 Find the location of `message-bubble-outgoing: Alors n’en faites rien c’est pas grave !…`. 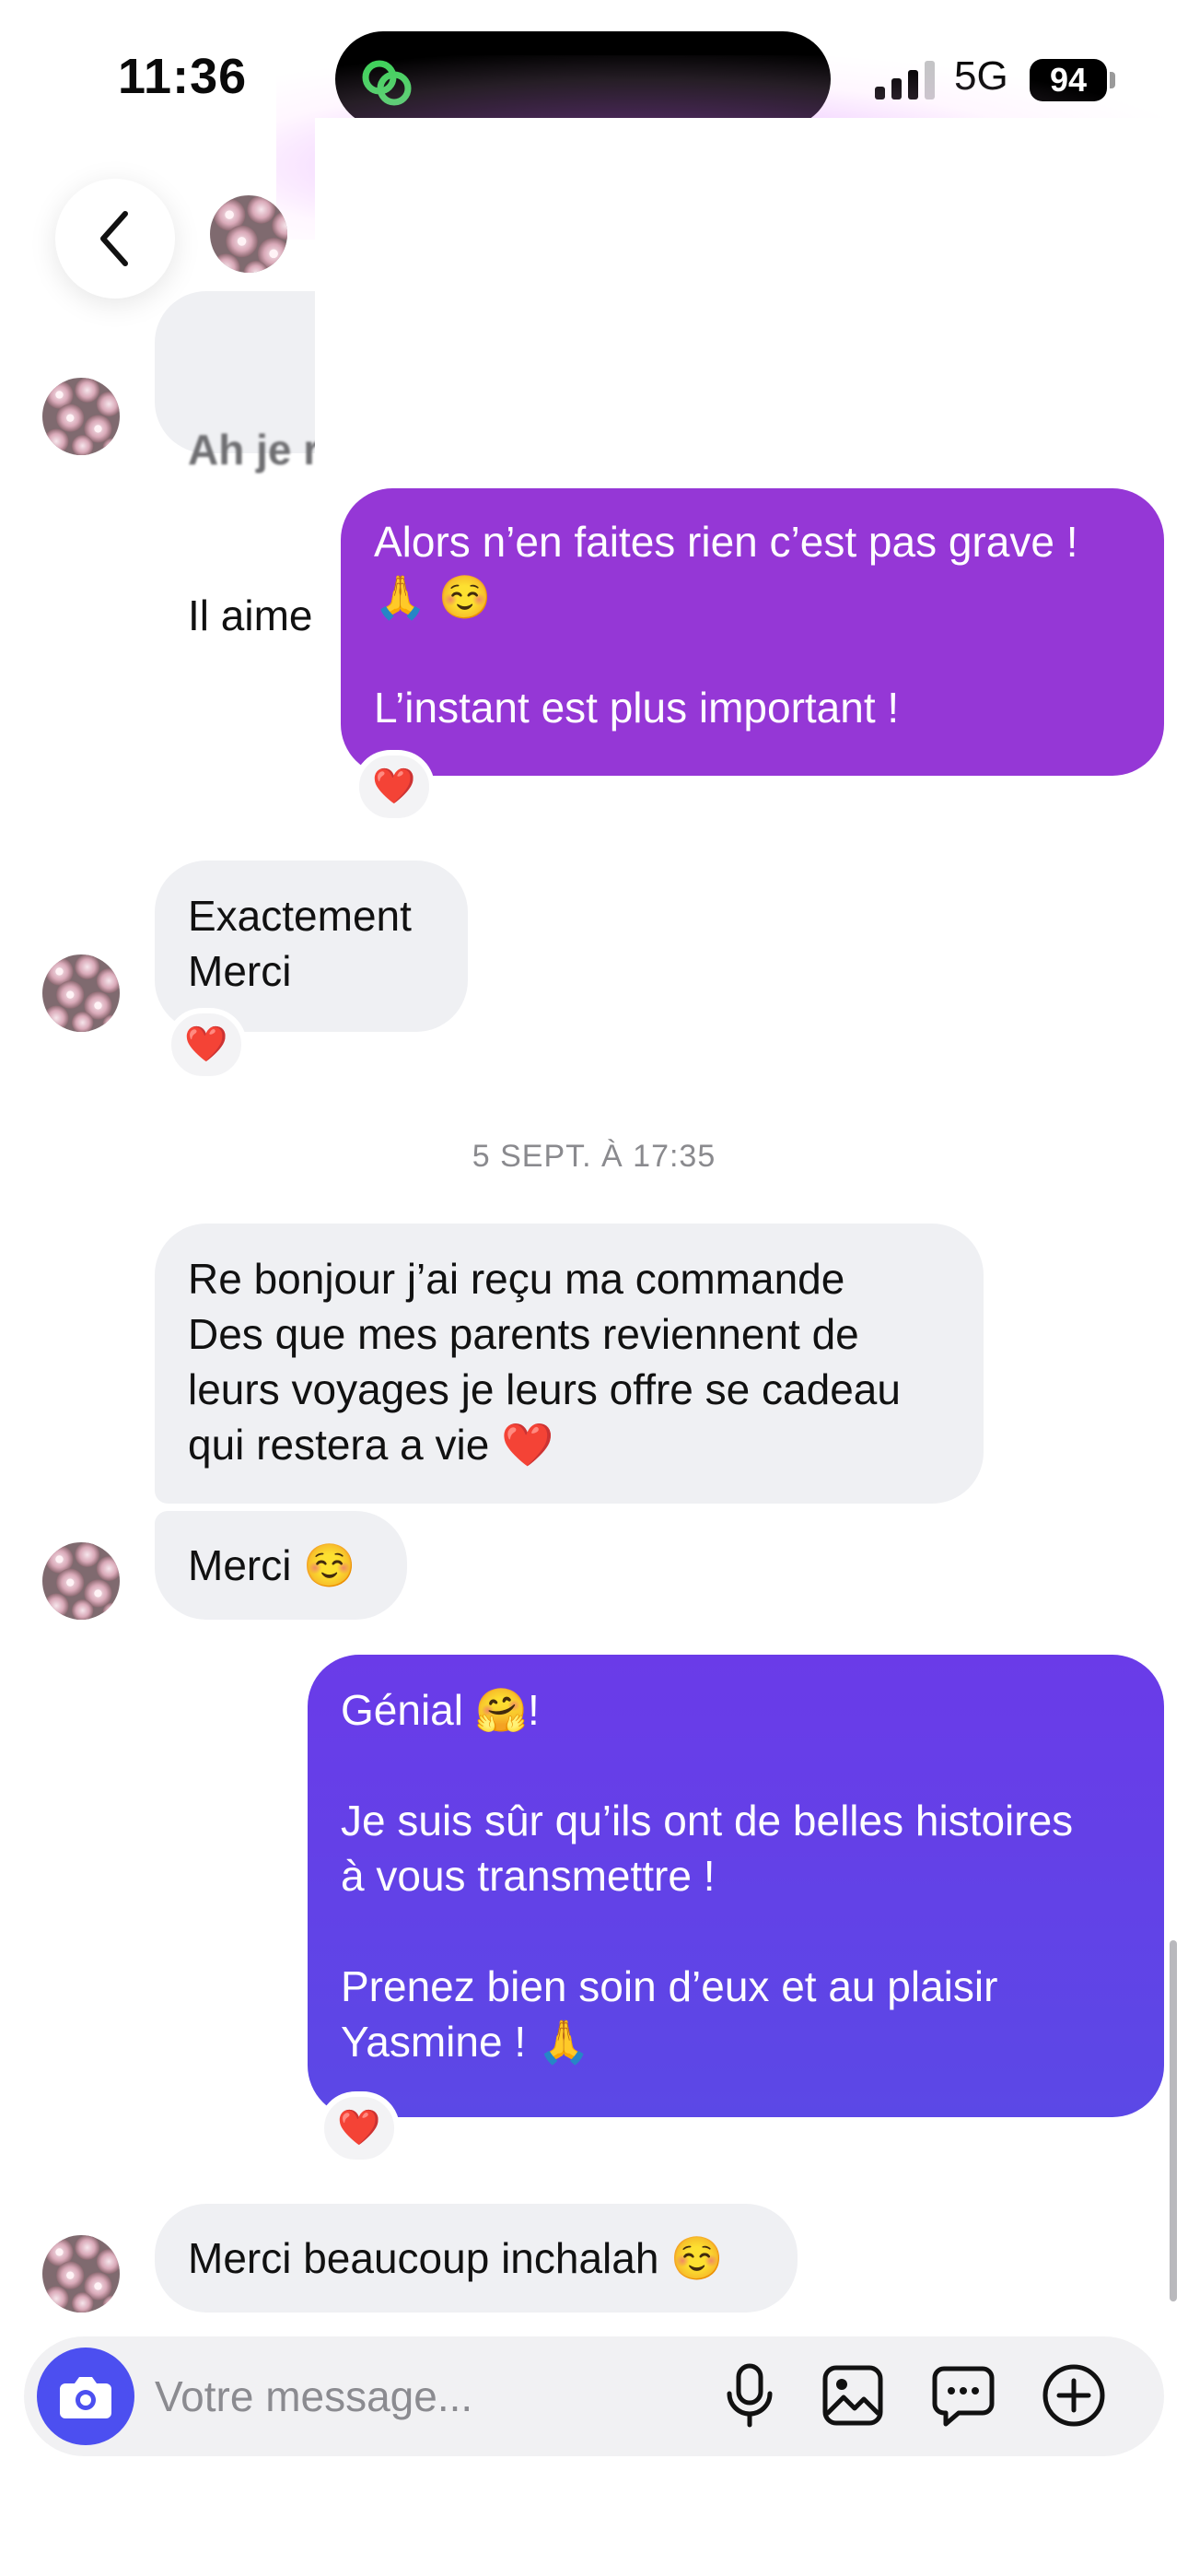

message-bubble-outgoing: Alors n’en faites rien c’est pas grave !… is located at coordinates (753, 632).